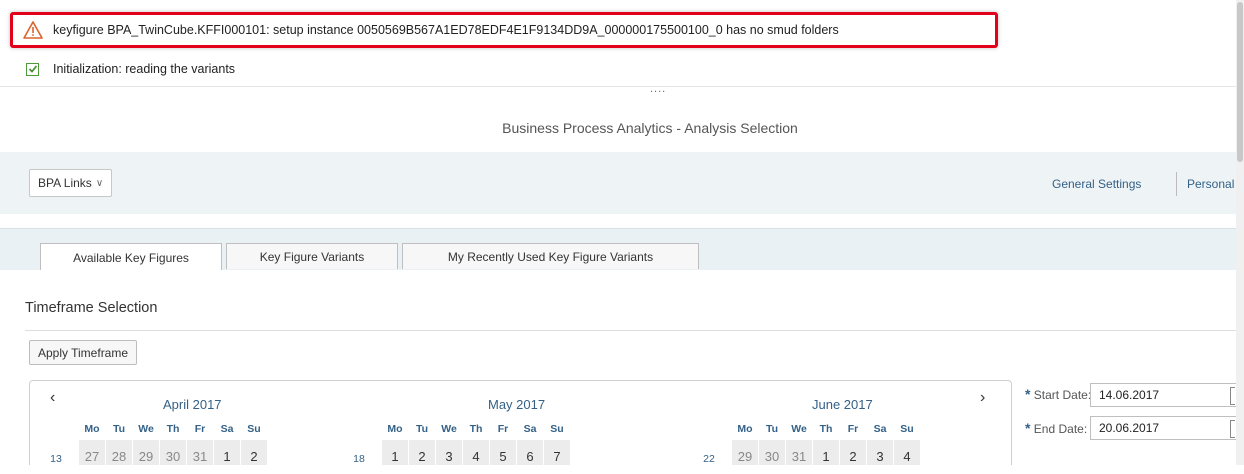 This screenshot has width=1244, height=474. I want to click on calendar-day: 28, so click(119, 452).